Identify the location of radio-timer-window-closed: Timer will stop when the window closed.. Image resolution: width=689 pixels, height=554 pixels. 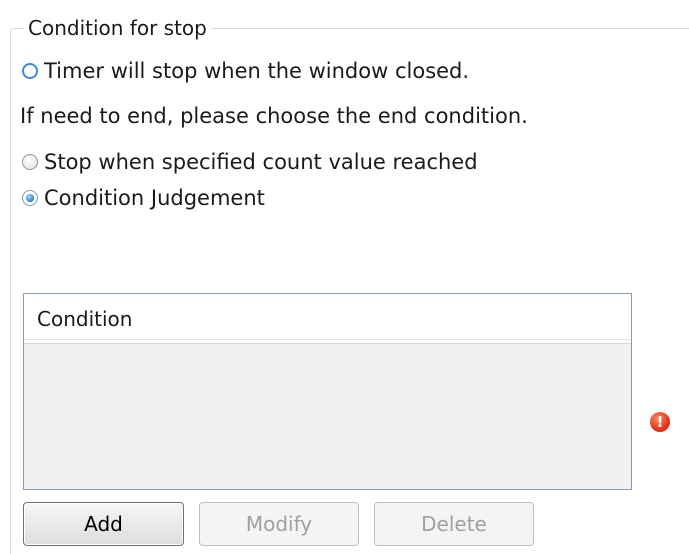
(245, 71).